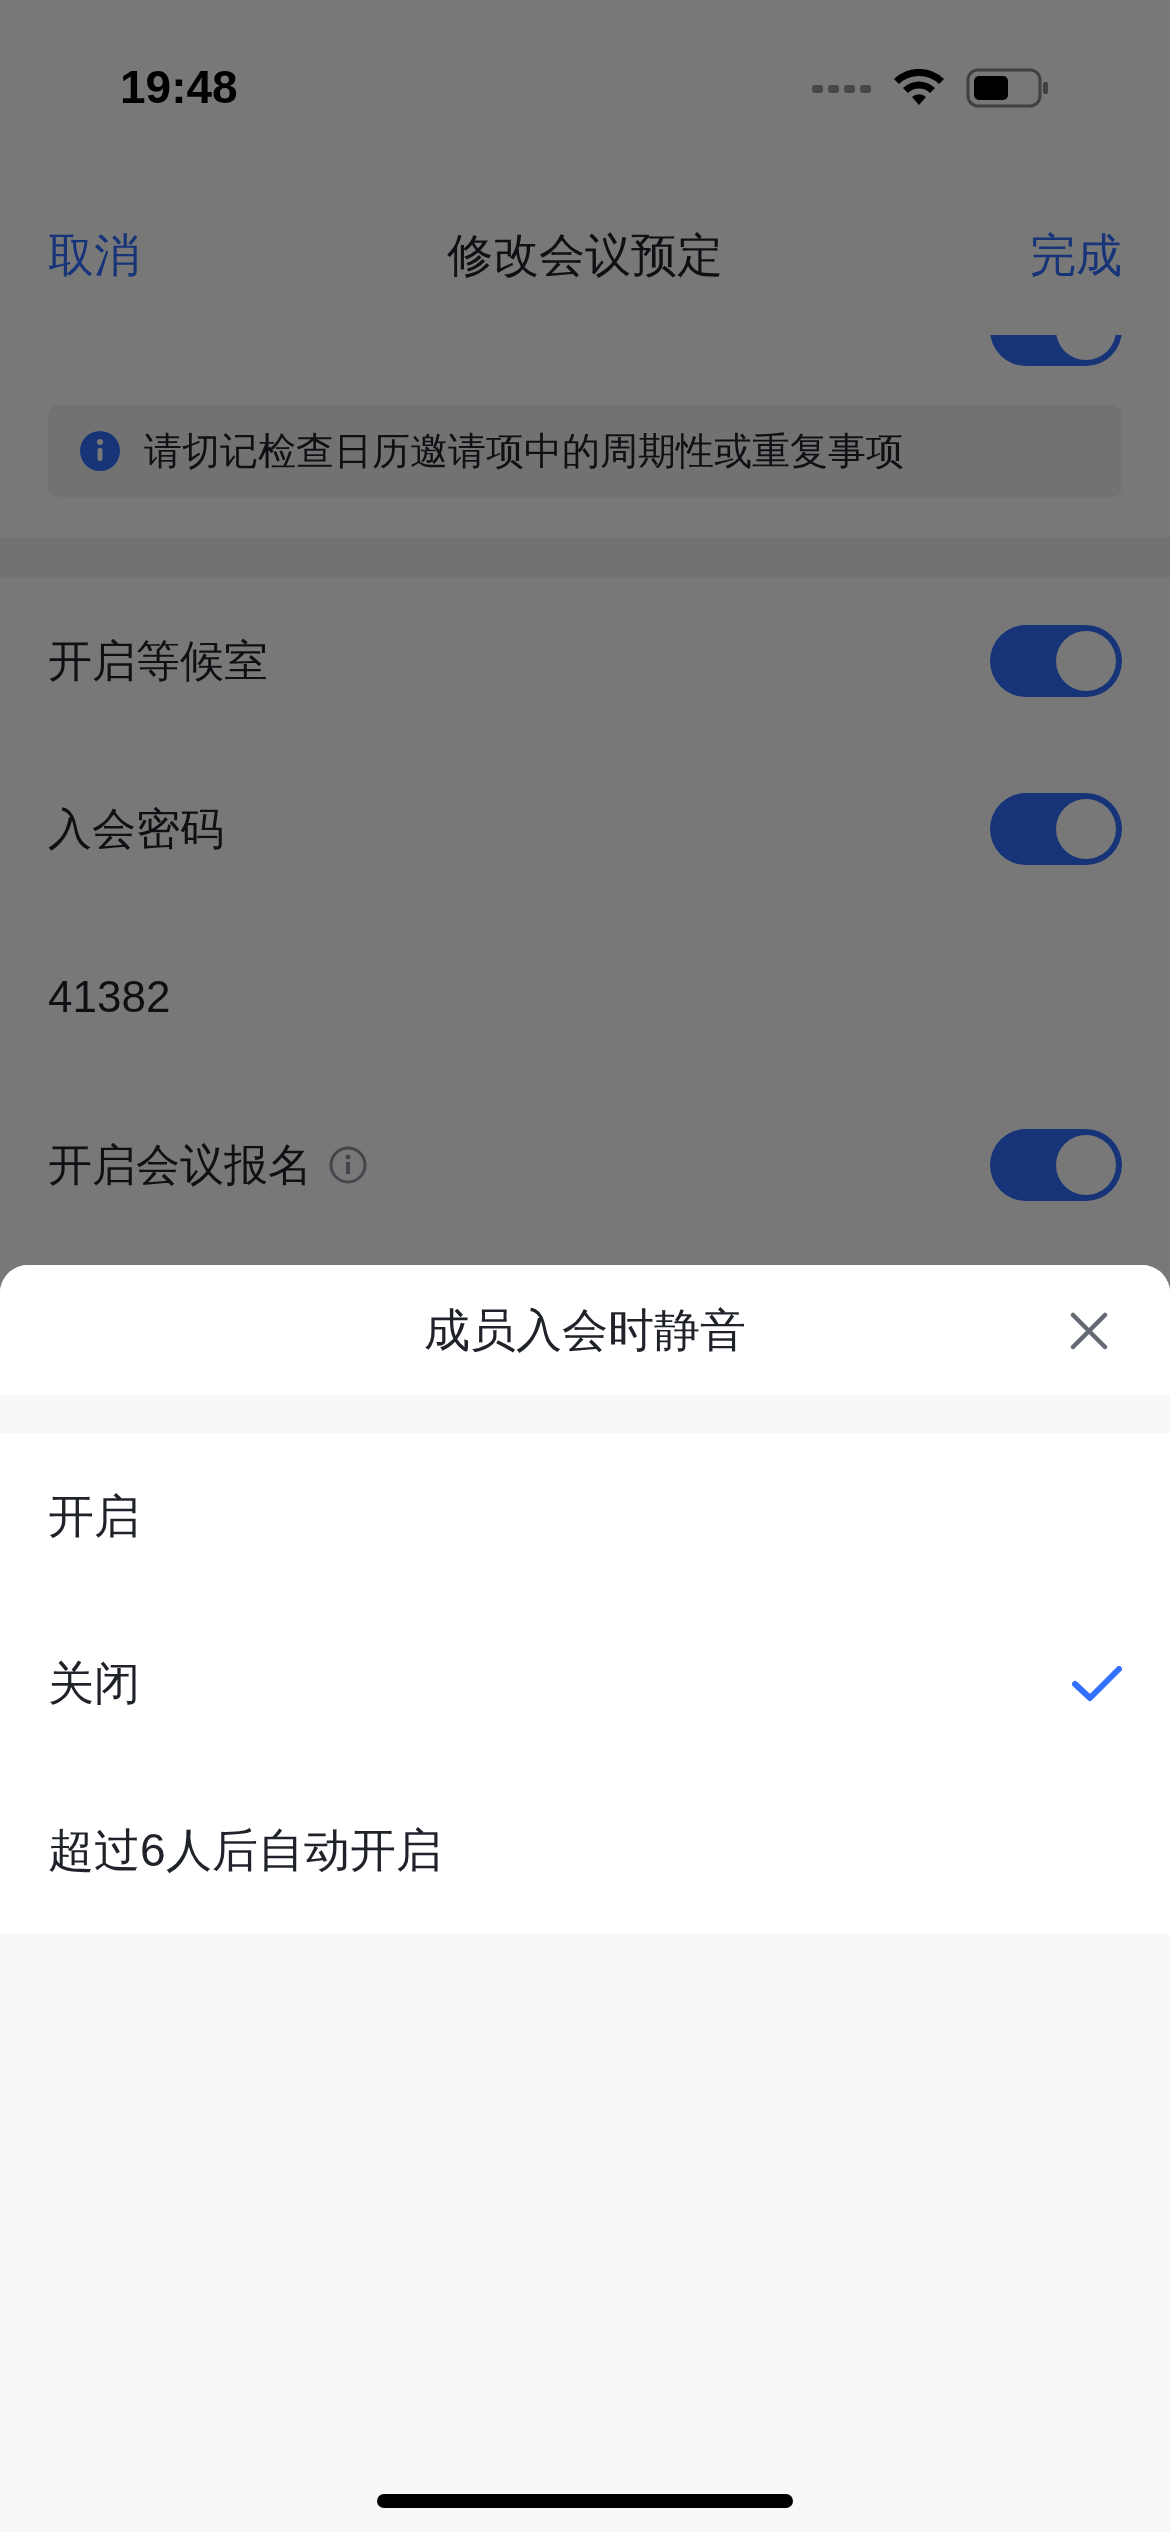 The height and width of the screenshot is (2532, 1170). Describe the element at coordinates (136, 829) in the screenshot. I see `setting-label: 入会密码` at that location.